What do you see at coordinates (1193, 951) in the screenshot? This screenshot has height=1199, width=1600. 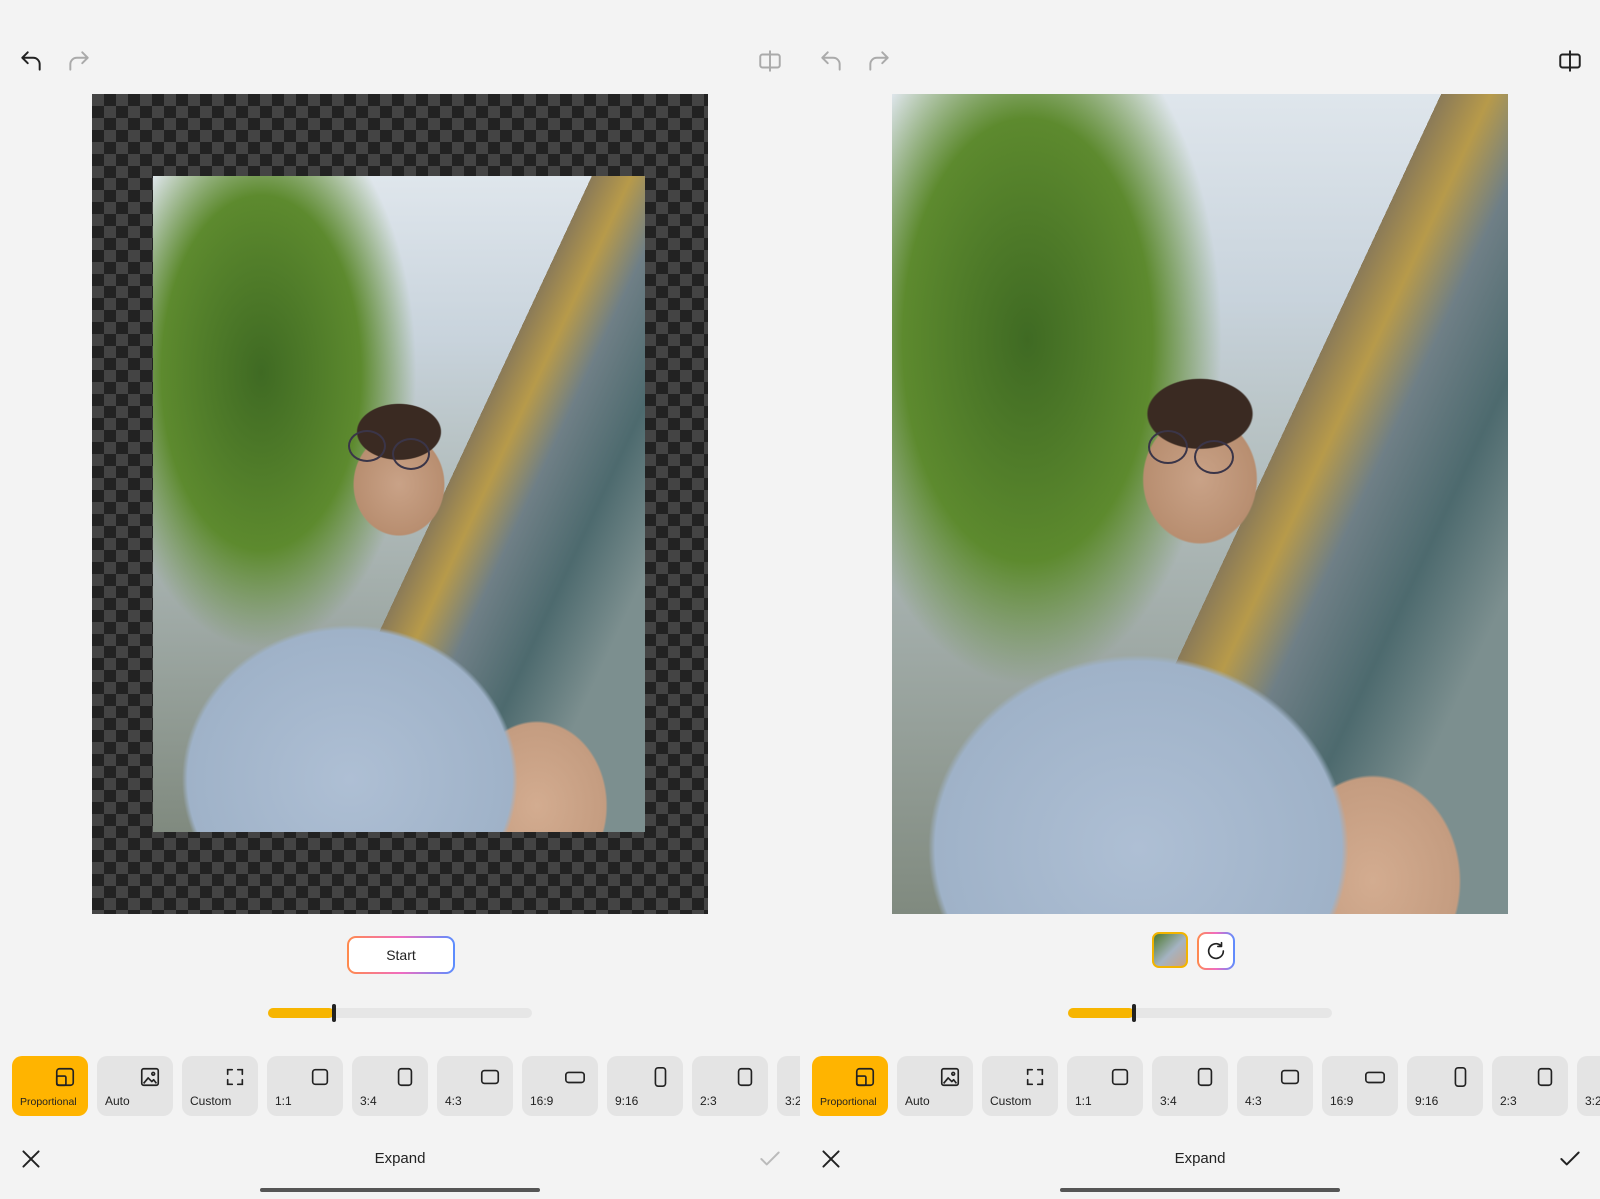 I see `result-row` at bounding box center [1193, 951].